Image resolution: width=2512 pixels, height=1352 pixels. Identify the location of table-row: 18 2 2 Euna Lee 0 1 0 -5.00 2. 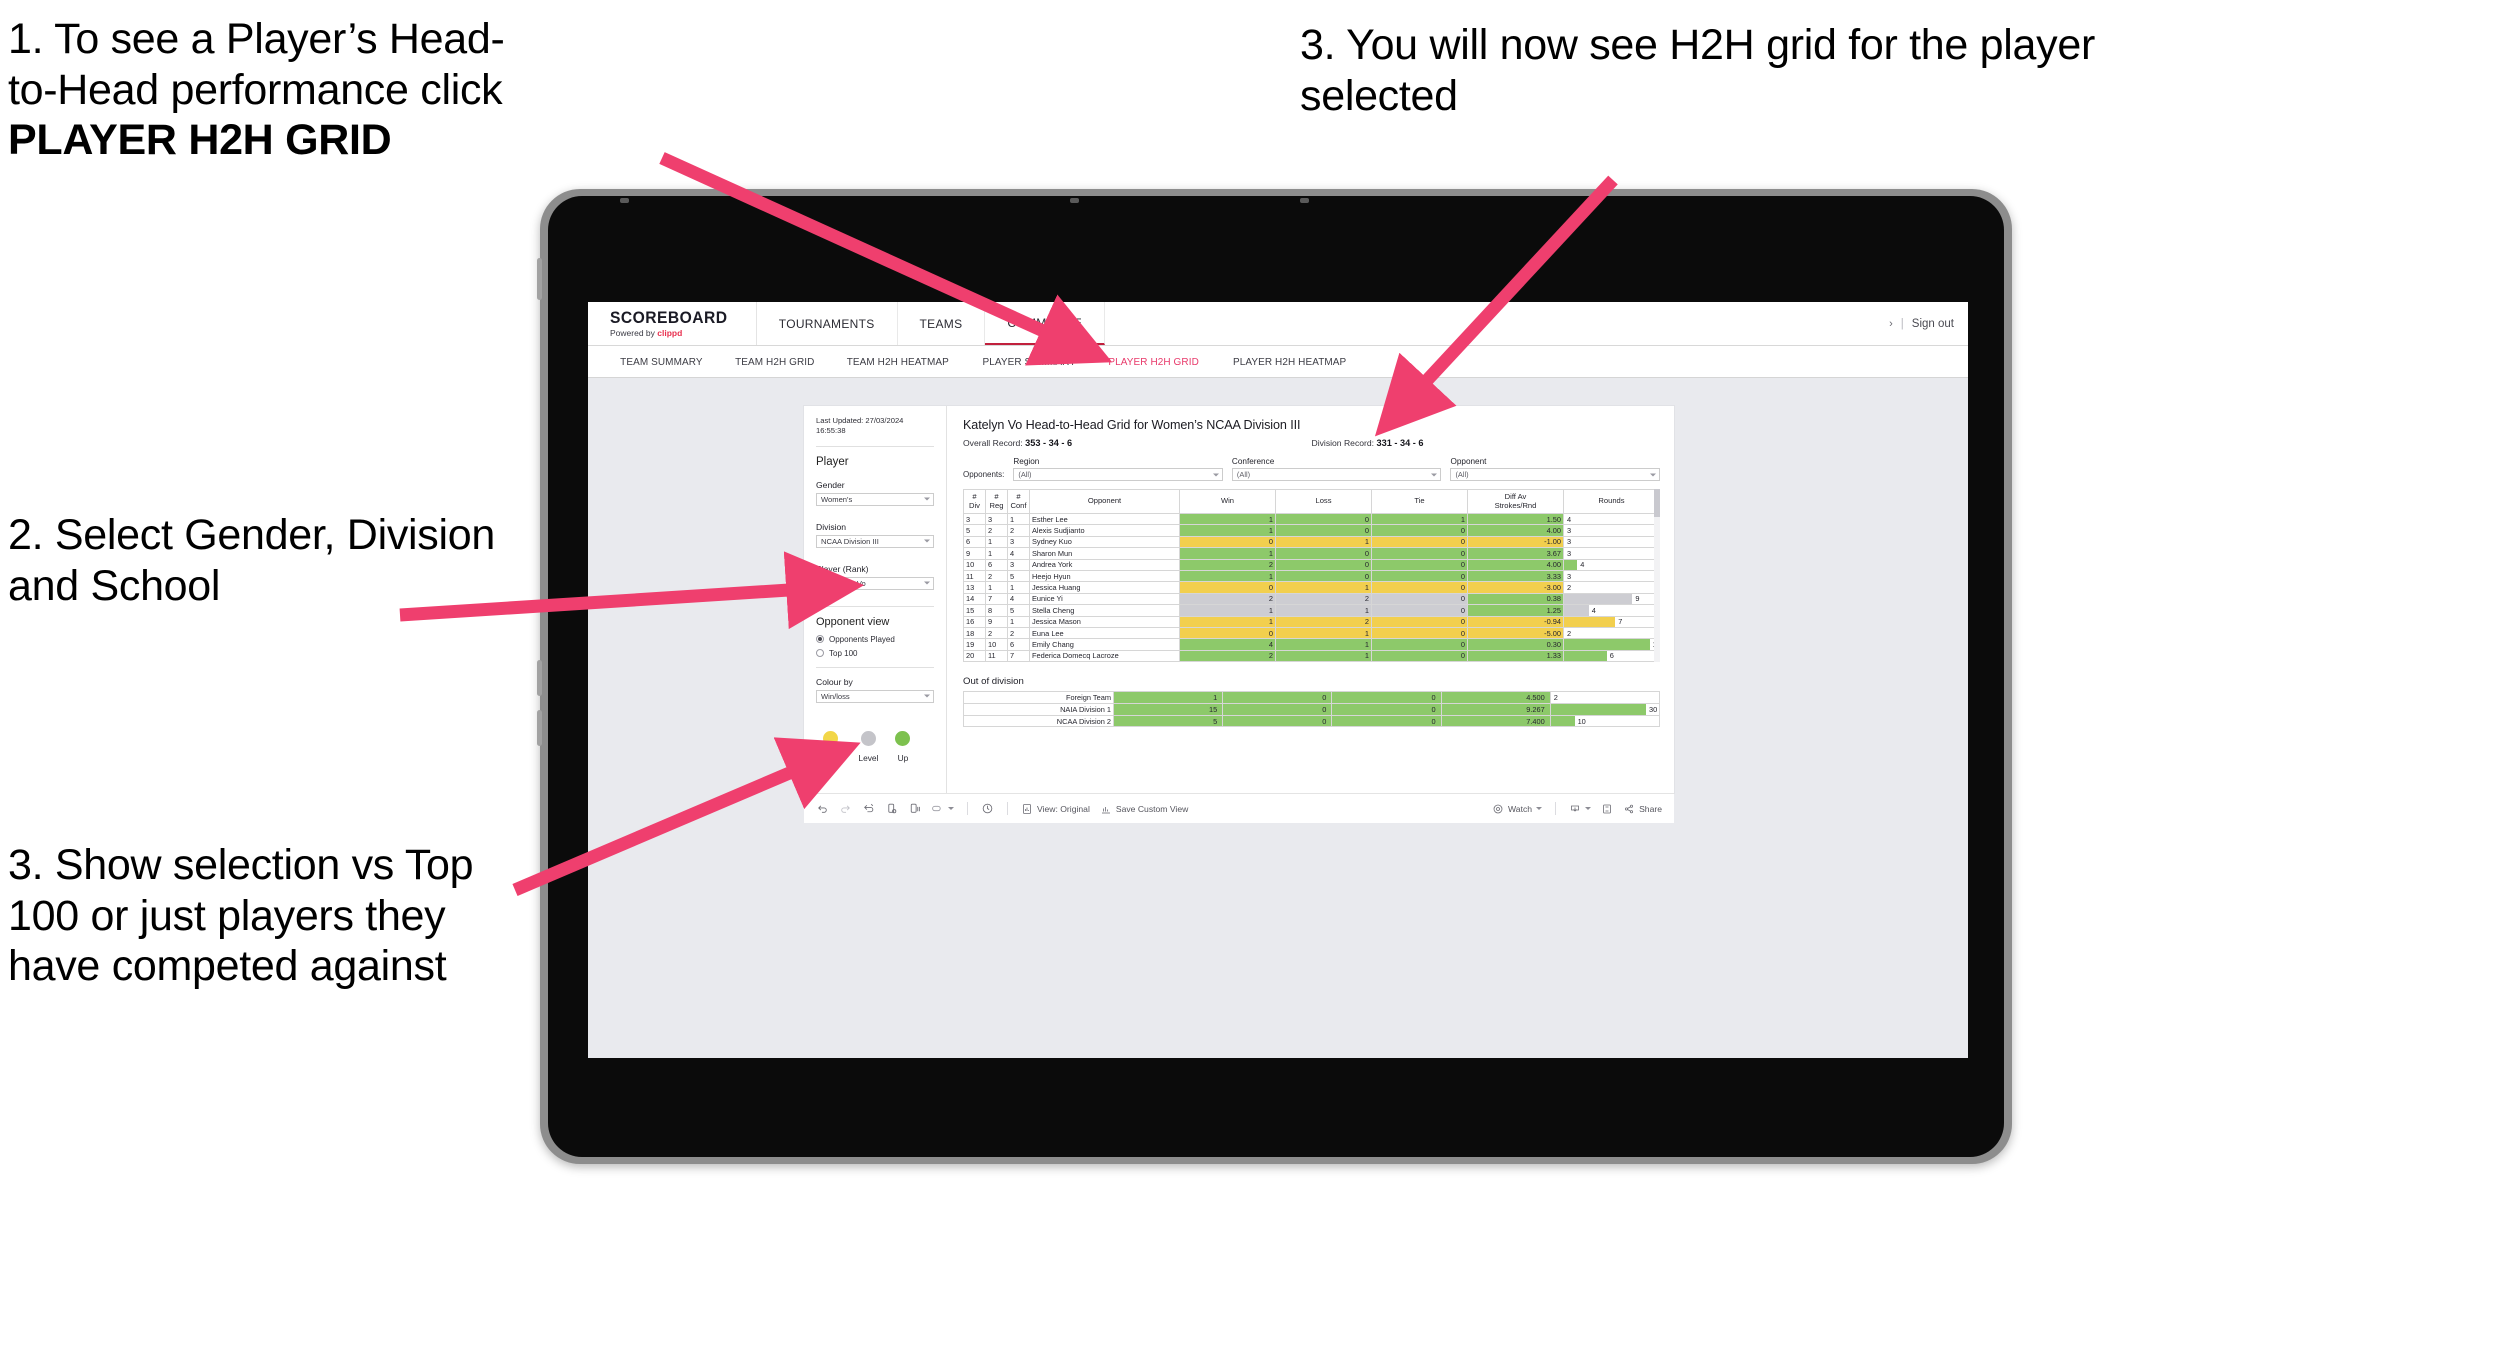
(1311, 633).